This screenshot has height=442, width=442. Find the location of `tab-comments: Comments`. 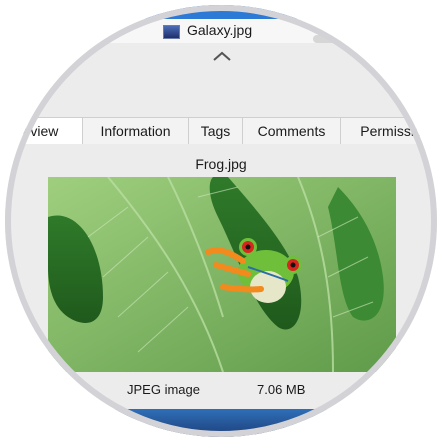

tab-comments: Comments is located at coordinates (292, 131).